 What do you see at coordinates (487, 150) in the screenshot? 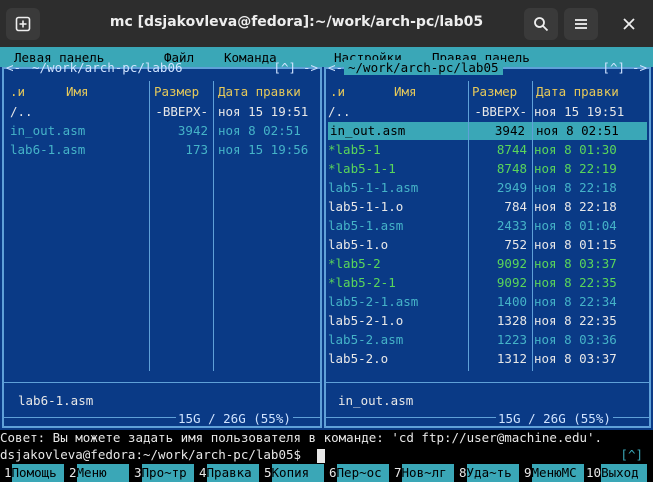
I see `file-row: *lab5-1 8744 ноя 8 01:30` at bounding box center [487, 150].